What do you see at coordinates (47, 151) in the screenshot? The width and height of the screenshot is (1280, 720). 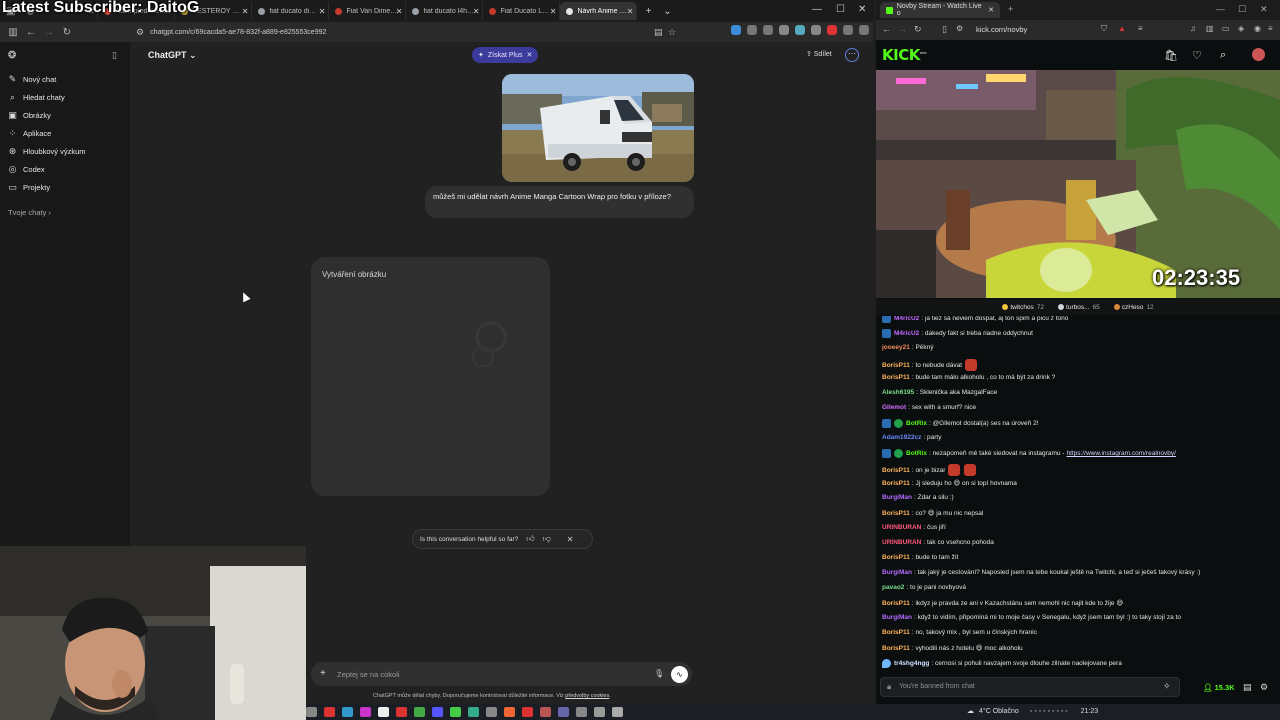 I see `sidebar-item-research: ⊛ Hloubkový výzkum` at bounding box center [47, 151].